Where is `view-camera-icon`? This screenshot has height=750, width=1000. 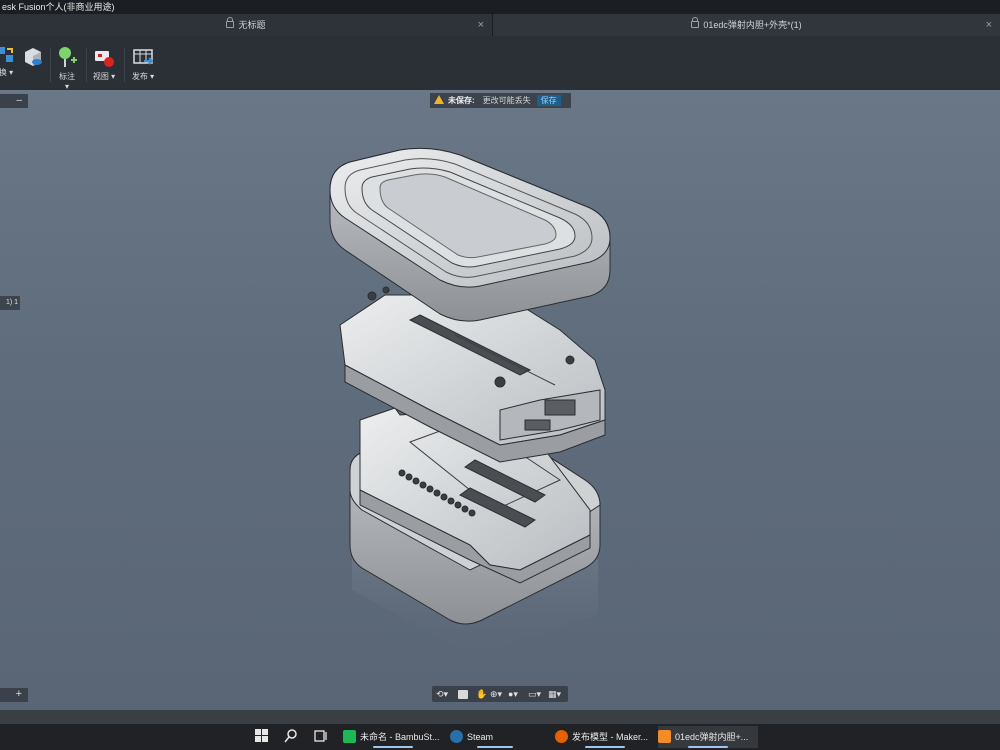 view-camera-icon is located at coordinates (104, 59).